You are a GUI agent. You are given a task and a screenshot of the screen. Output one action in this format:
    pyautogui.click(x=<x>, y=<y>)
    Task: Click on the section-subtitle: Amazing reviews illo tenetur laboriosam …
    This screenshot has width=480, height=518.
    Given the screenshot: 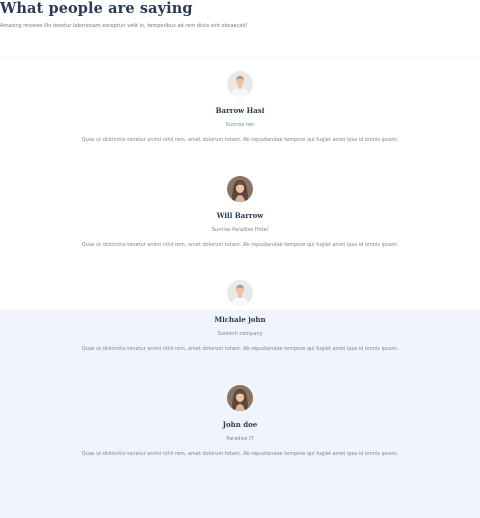 What is the action you would take?
    pyautogui.click(x=124, y=26)
    